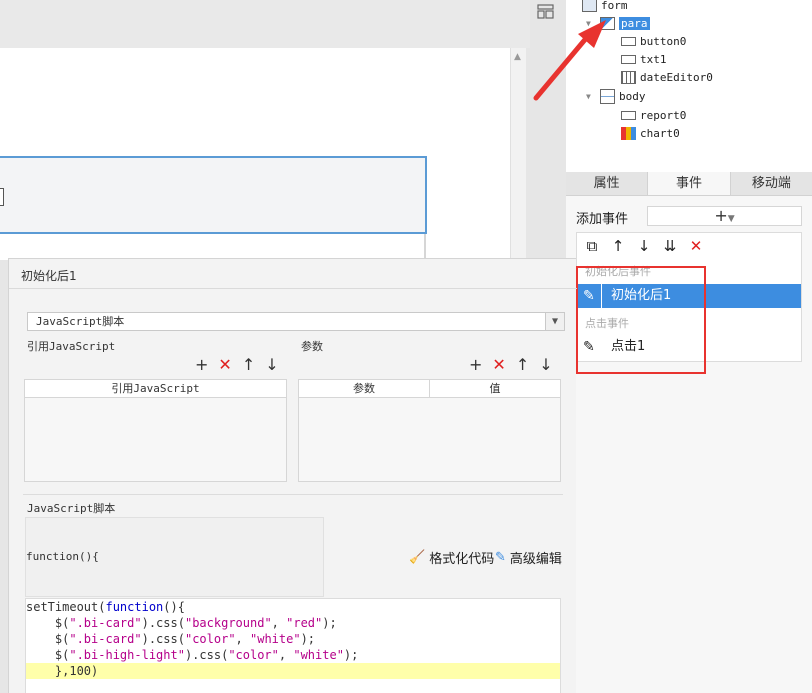  Describe the element at coordinates (771, 183) in the screenshot. I see `tab-mobile: 移动端` at that location.